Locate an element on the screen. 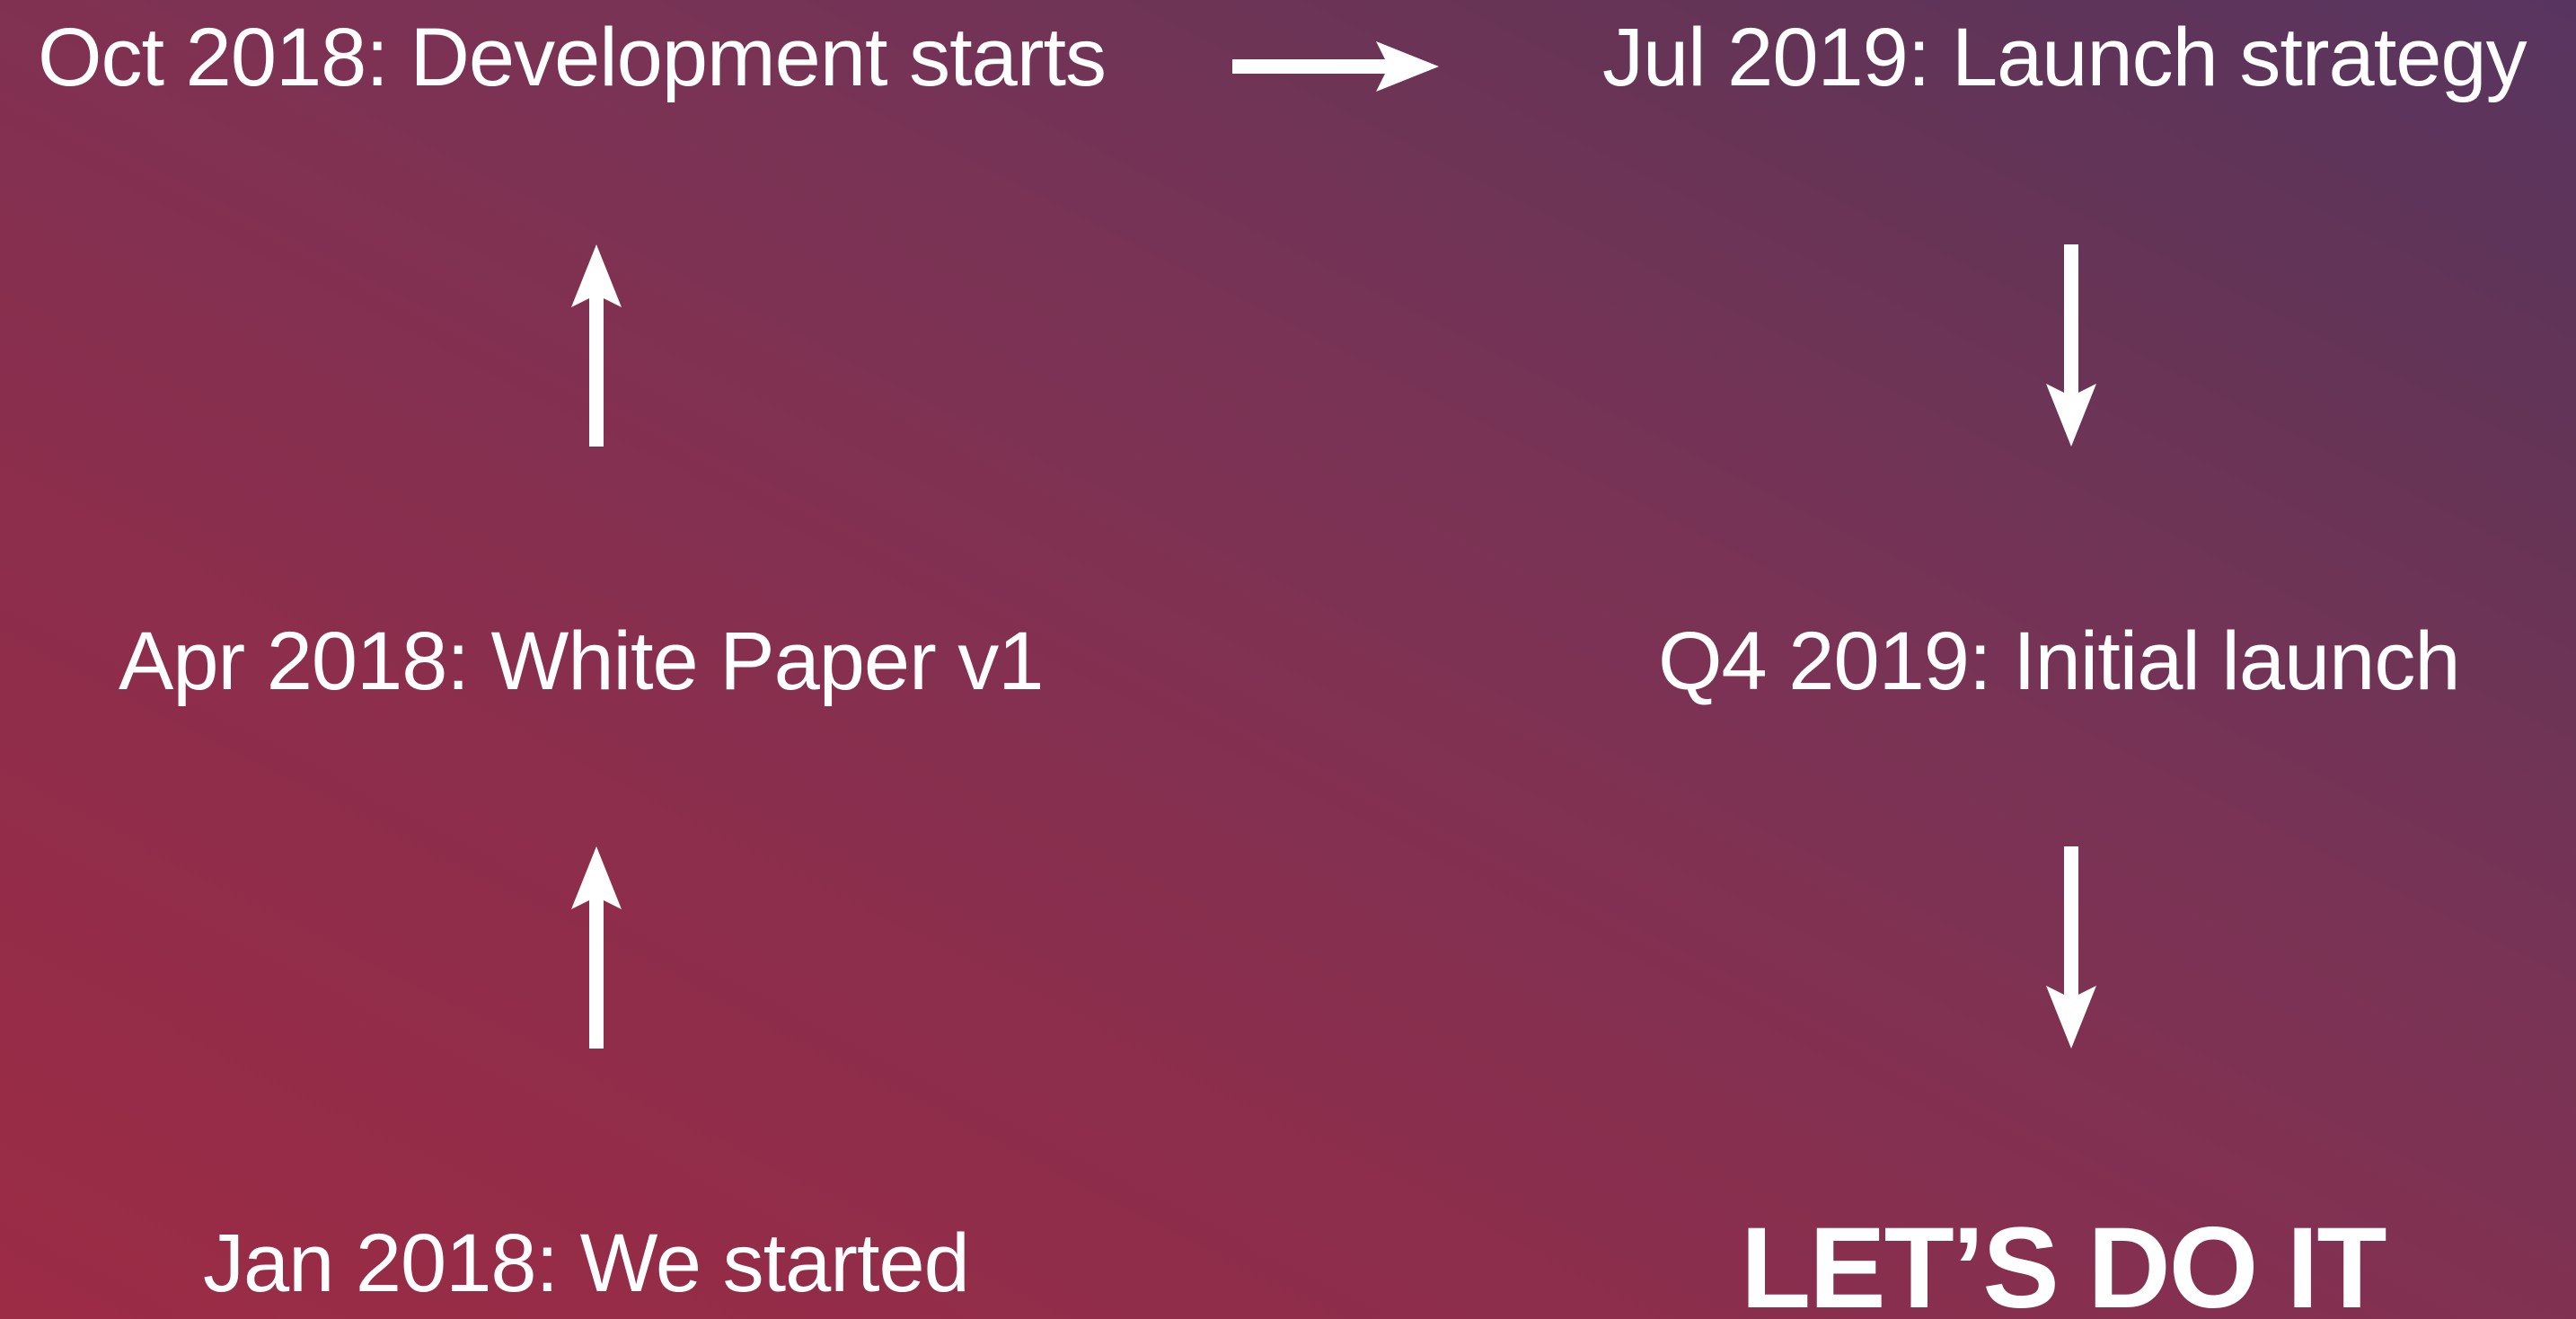 The image size is (2576, 1319). milestone-oct-2018: Oct 2018: Development starts is located at coordinates (572, 57).